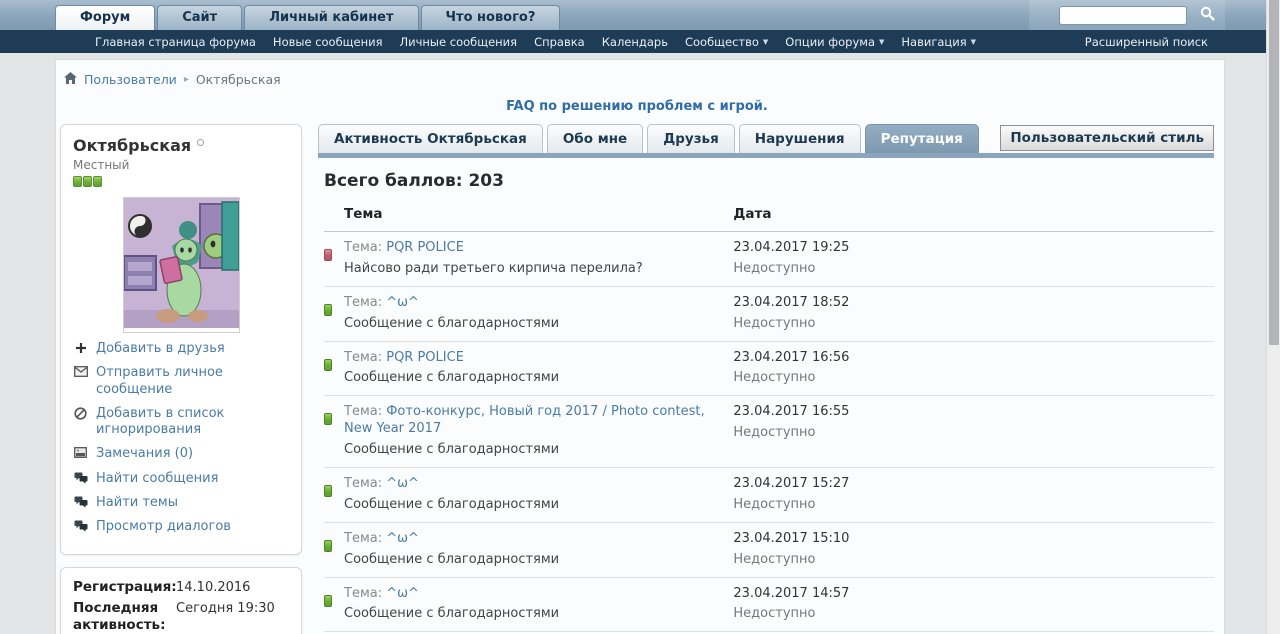 The height and width of the screenshot is (634, 1280). I want to click on stat-value: 14.10.2016, so click(213, 588).